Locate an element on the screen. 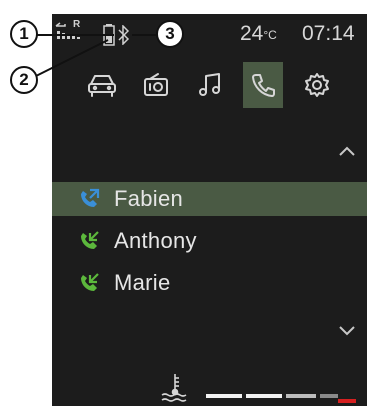 The width and height of the screenshot is (367, 420). gauge-segment-hot is located at coordinates (347, 401).